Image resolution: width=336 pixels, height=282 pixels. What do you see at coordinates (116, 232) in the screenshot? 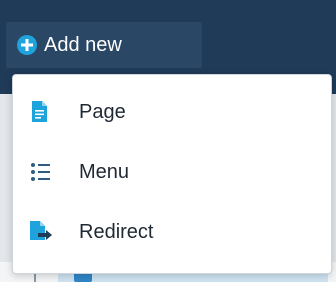
I see `menu-item-label: Redirect` at bounding box center [116, 232].